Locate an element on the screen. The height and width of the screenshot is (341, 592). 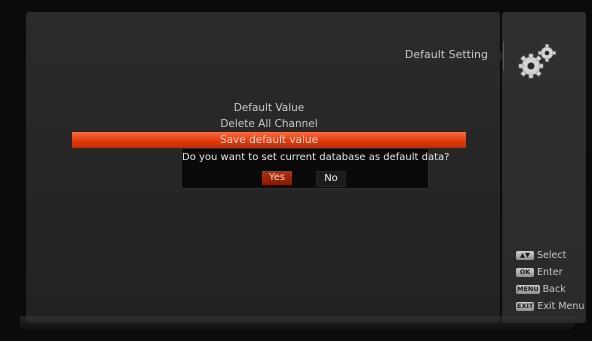
help-back: MENU Back is located at coordinates (552, 289).